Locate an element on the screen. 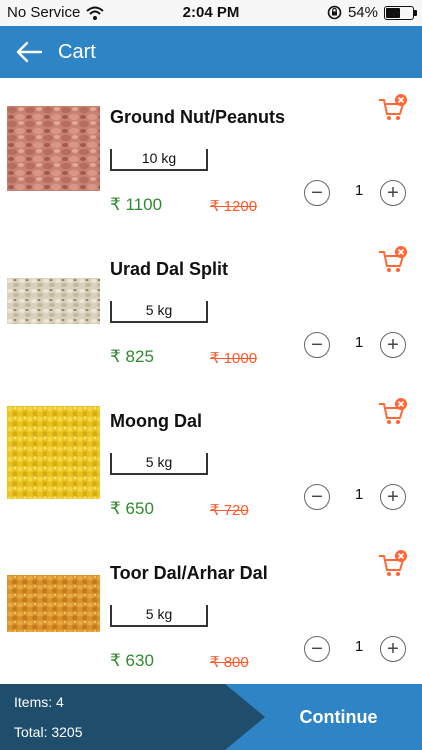  cart-total: Total: 3205 is located at coordinates (48, 732).